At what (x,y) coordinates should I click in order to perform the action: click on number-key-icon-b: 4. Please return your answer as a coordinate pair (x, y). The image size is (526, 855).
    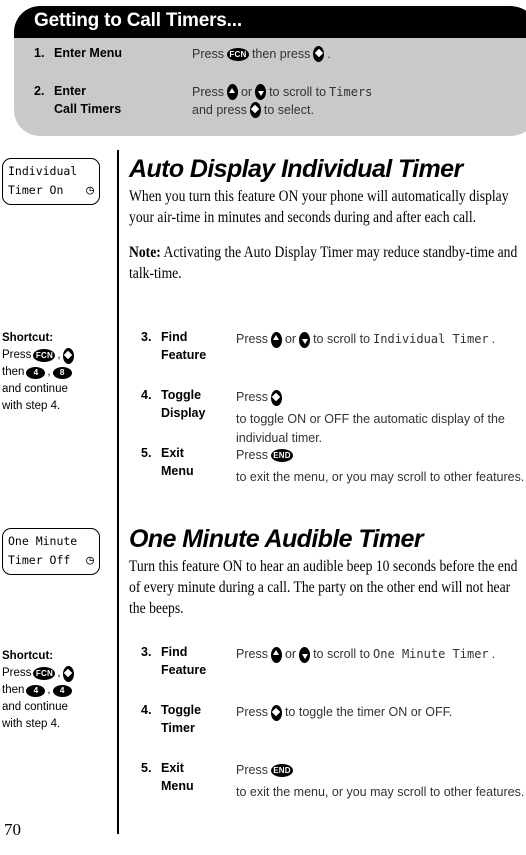
    Looking at the image, I should click on (62, 690).